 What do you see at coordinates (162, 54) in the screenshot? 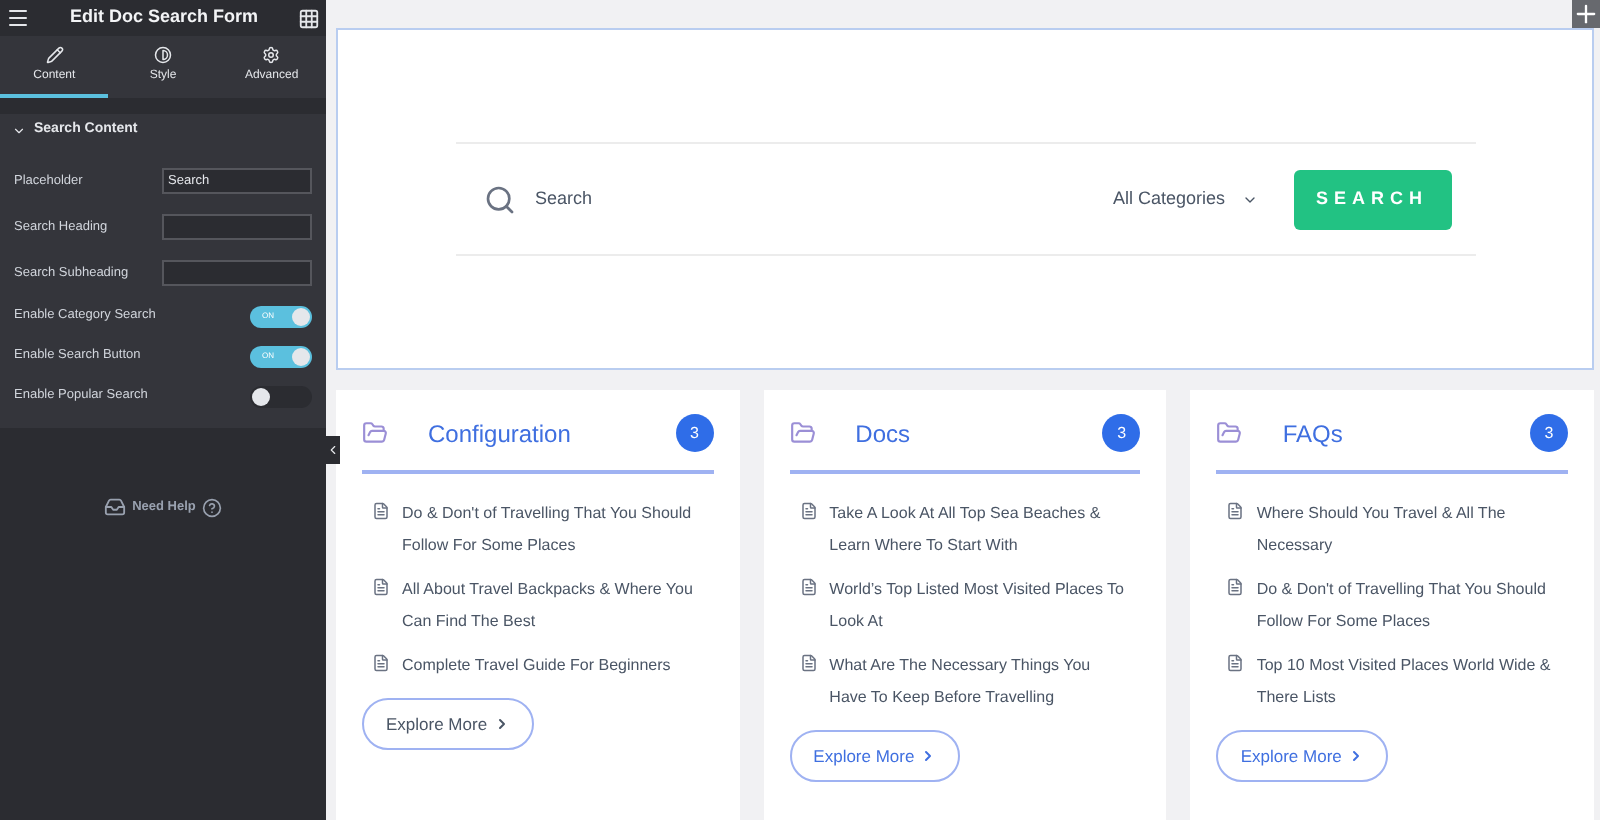
I see `contrast-icon` at bounding box center [162, 54].